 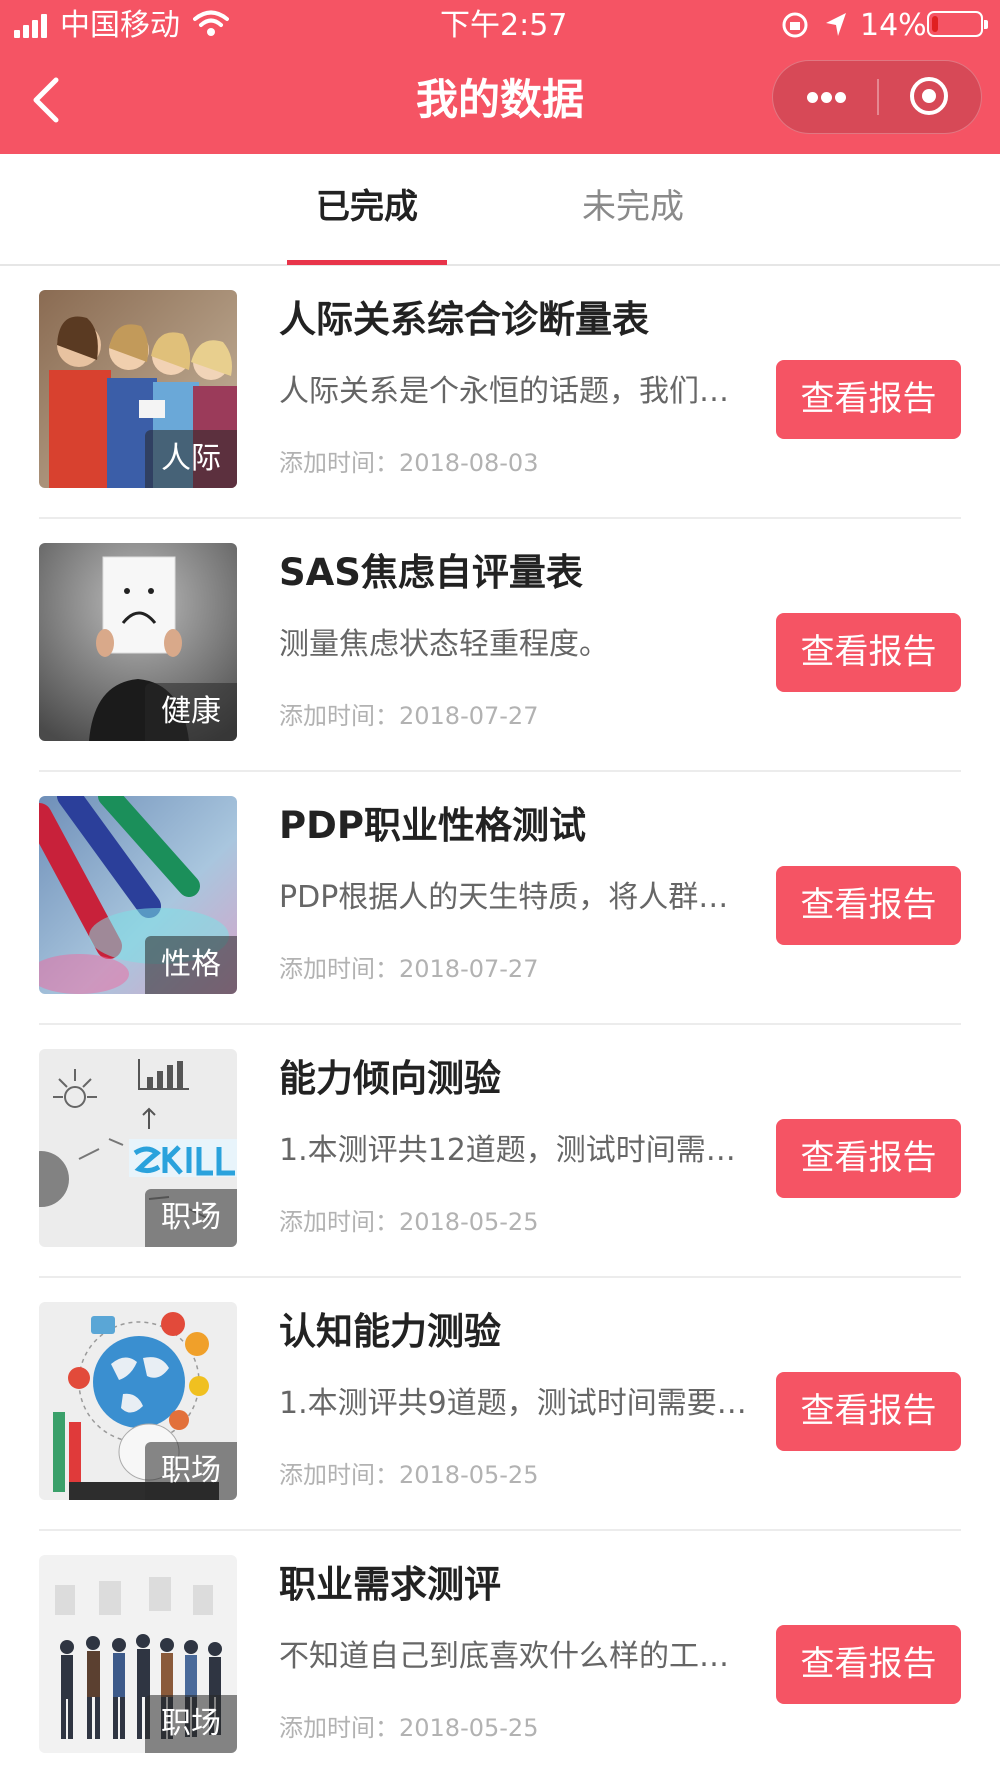 What do you see at coordinates (795, 25) in the screenshot?
I see `orientation-lock-icon` at bounding box center [795, 25].